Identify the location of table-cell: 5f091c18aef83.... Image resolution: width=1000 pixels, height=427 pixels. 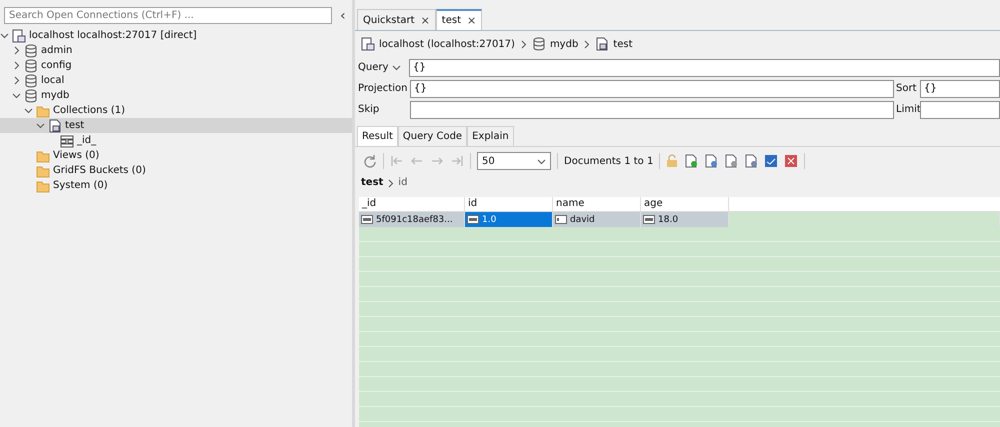
(412, 219).